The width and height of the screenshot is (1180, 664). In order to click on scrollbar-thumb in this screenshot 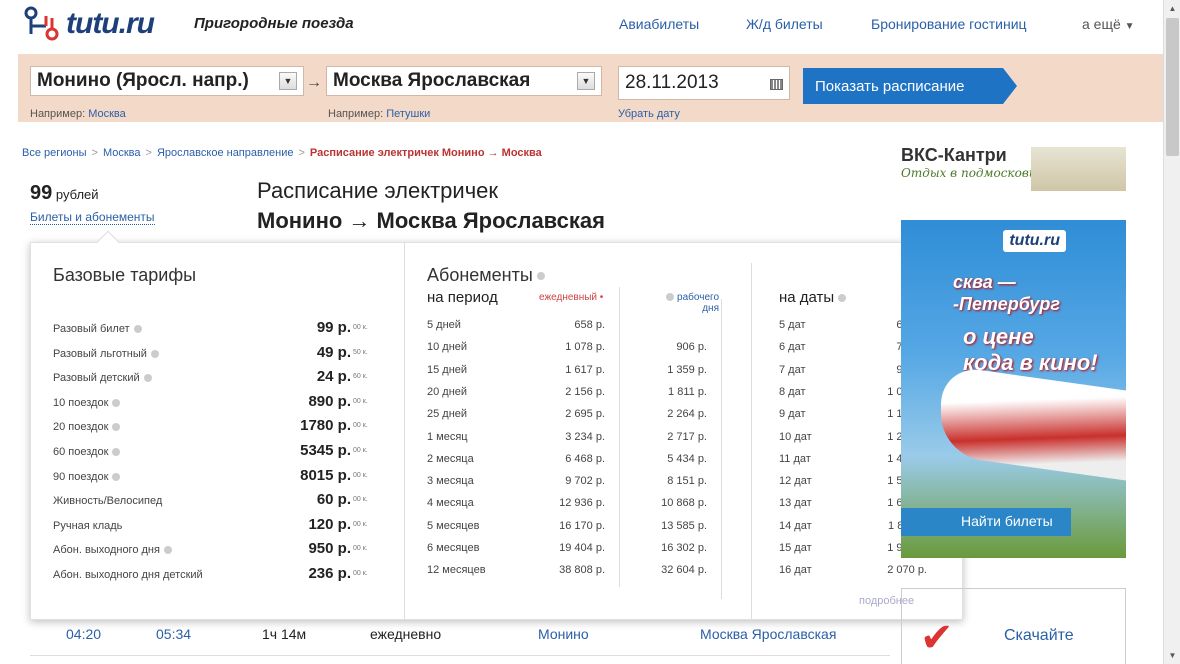, I will do `click(1172, 87)`.